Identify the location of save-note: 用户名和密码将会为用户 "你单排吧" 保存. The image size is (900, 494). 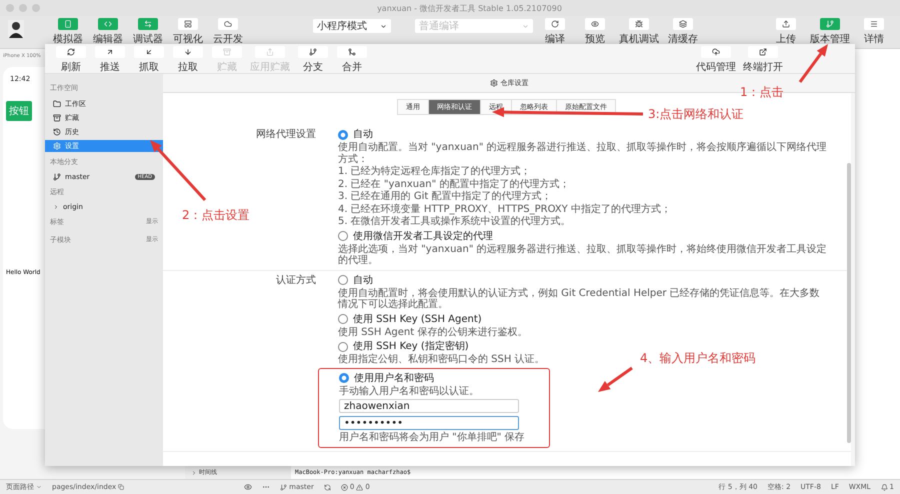
(432, 438).